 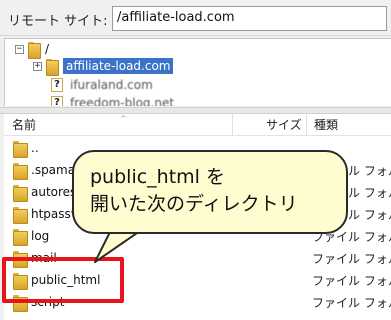 I want to click on file-list-header: 名前 ^ サイズ 種類, so click(x=197, y=125).